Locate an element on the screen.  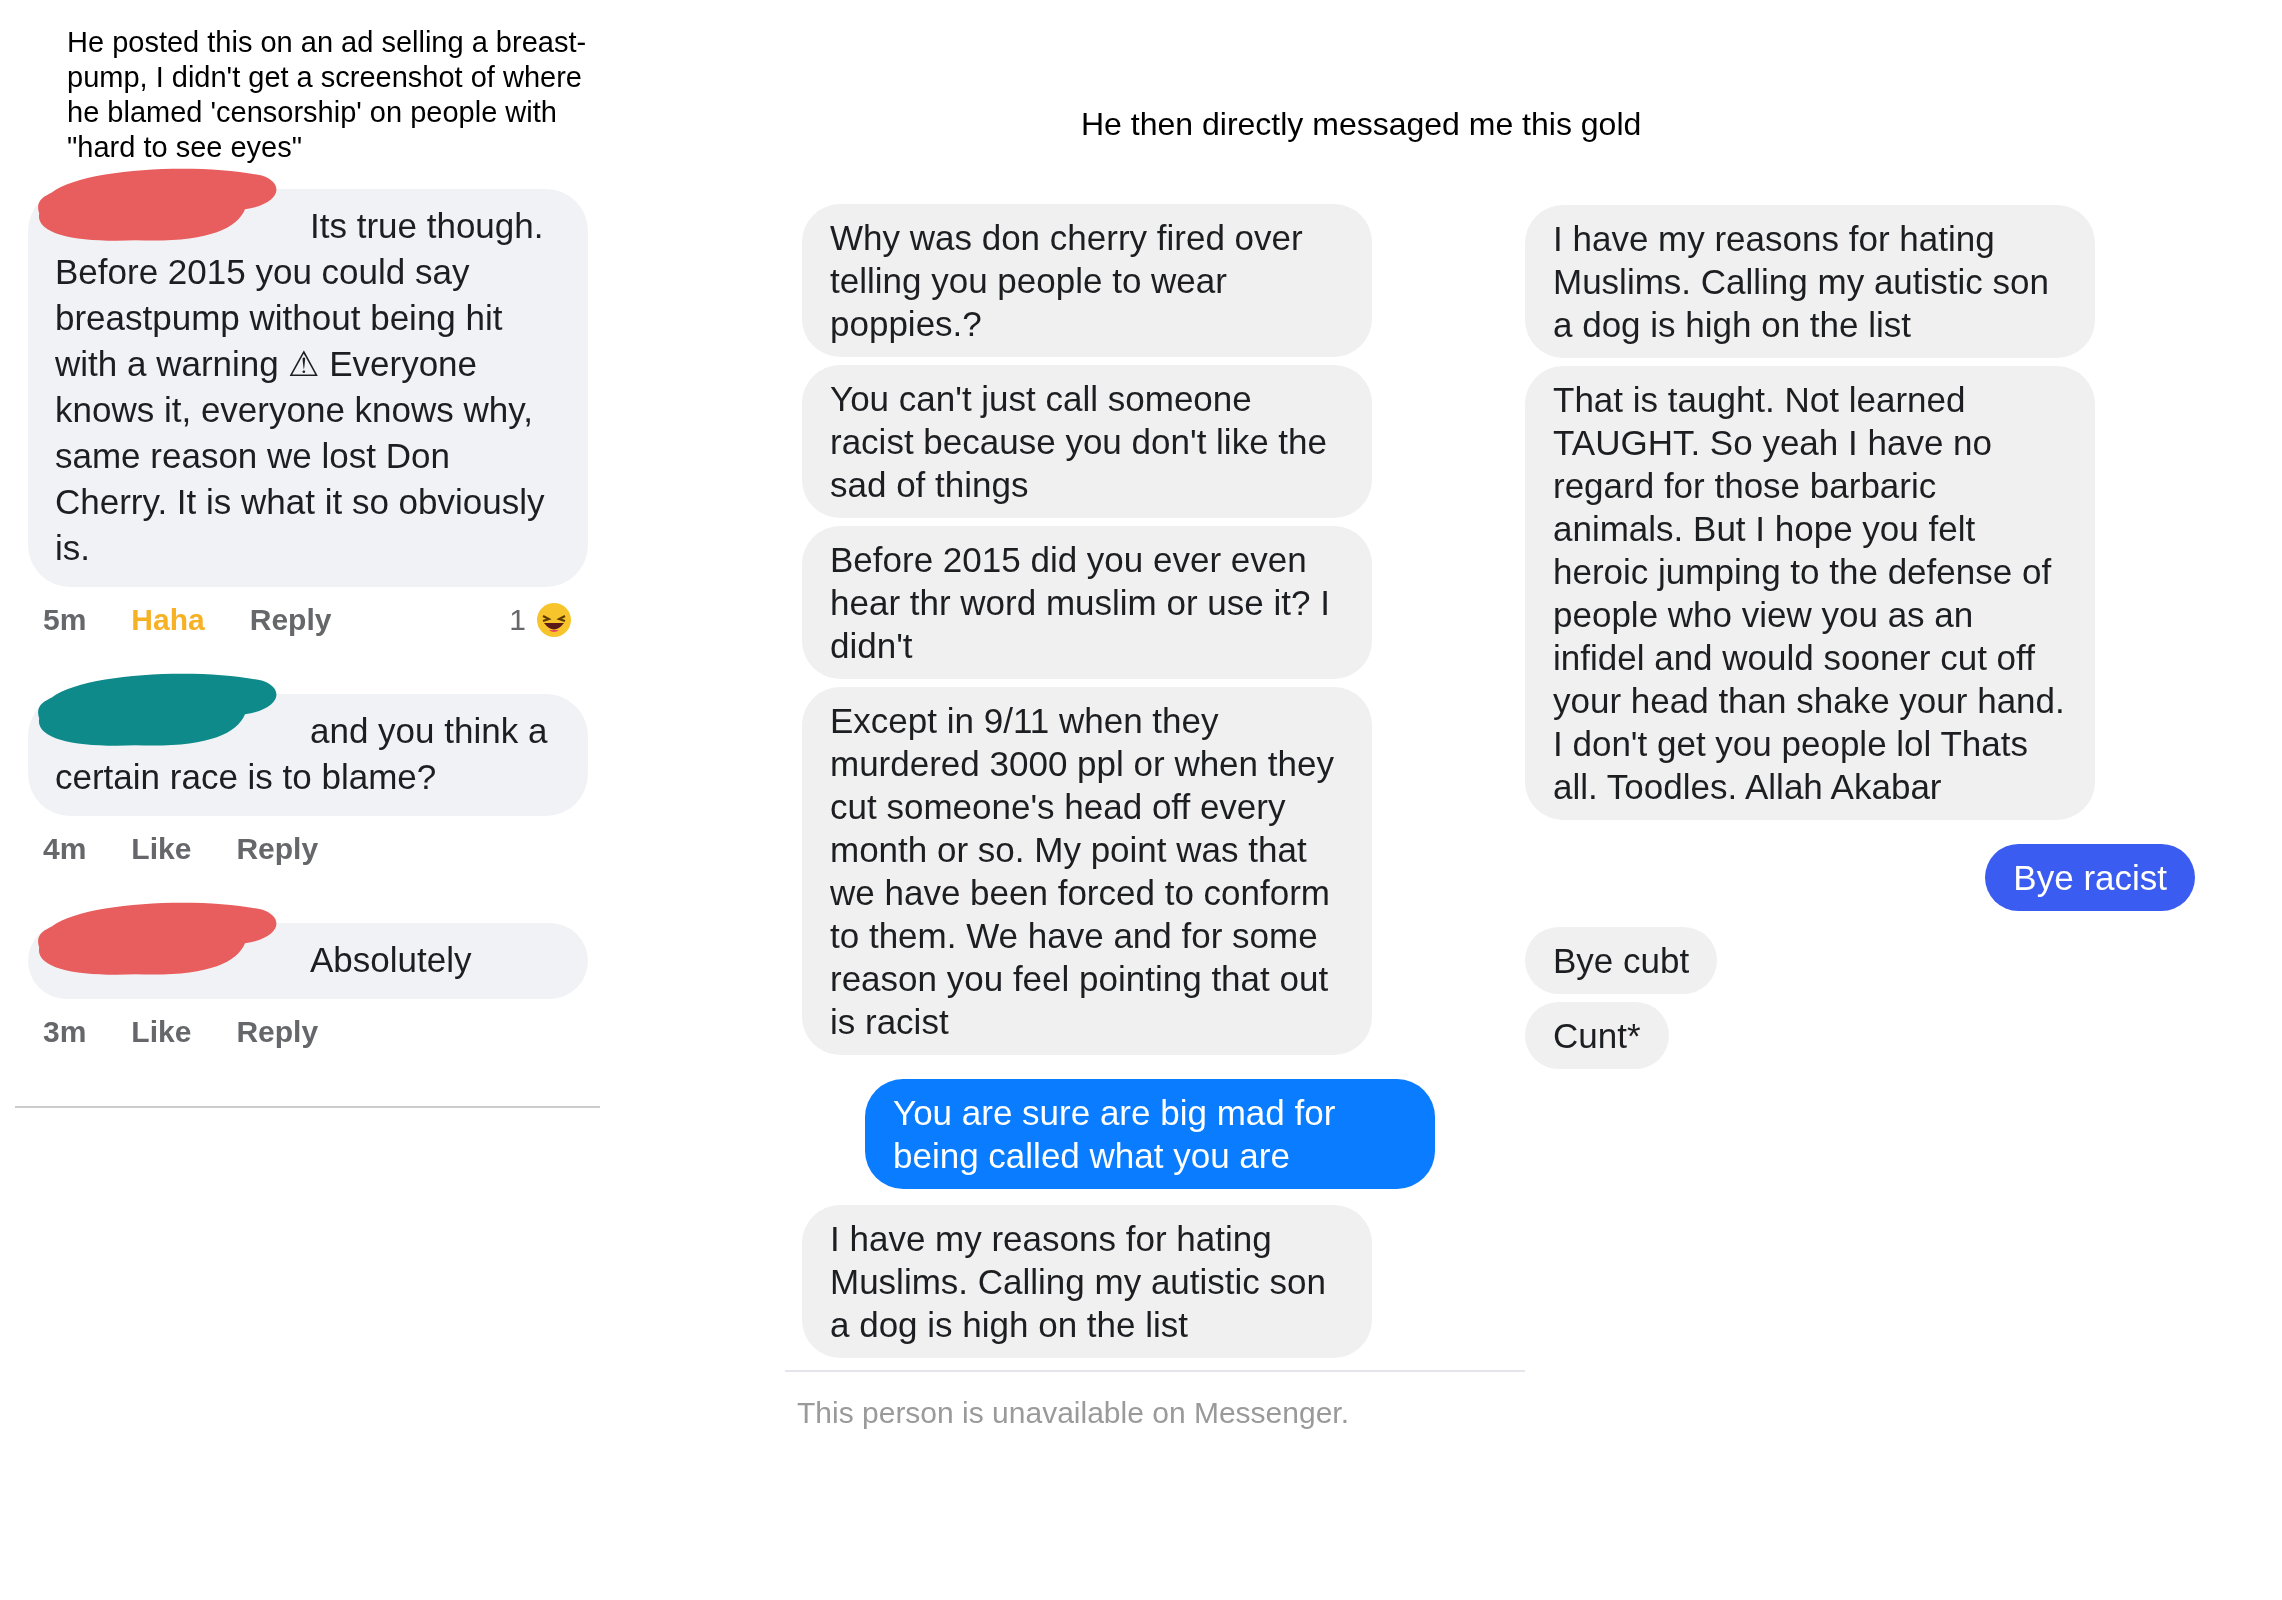
received-message-bubble: Cunt* is located at coordinates (1597, 1035).